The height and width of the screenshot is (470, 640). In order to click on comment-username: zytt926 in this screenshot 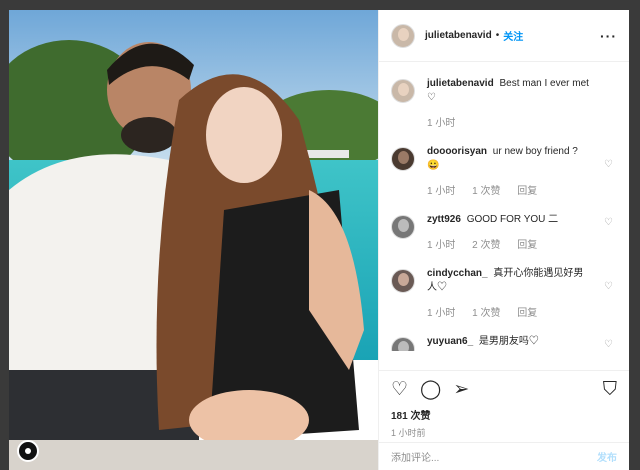, I will do `click(444, 219)`.